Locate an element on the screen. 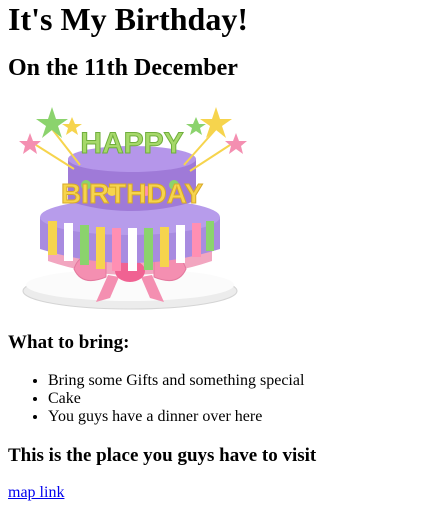 This screenshot has height=520, width=434. what-to-bring-heading: What to bring: is located at coordinates (69, 342).